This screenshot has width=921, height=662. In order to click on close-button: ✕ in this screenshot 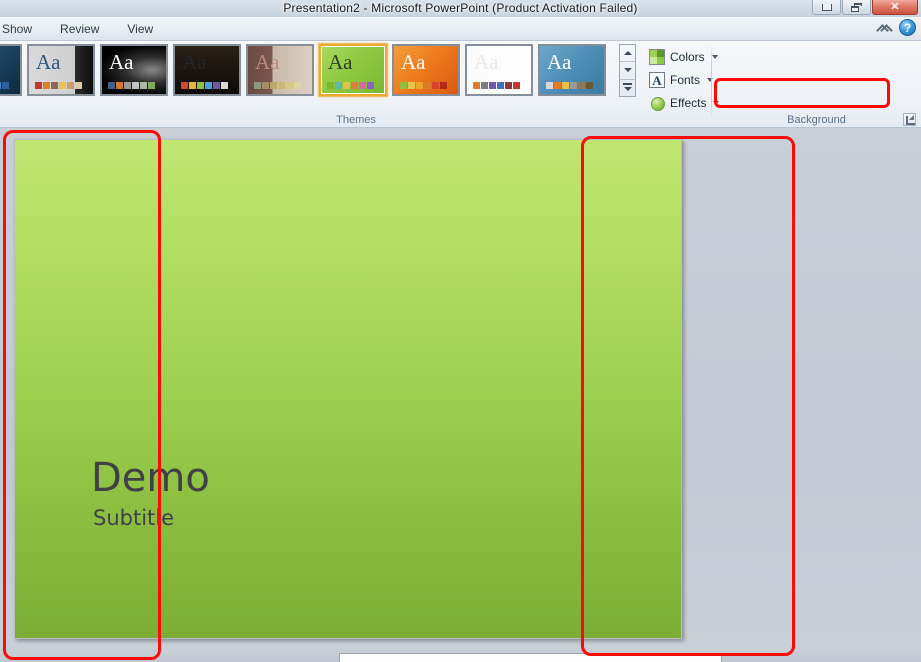, I will do `click(895, 7)`.